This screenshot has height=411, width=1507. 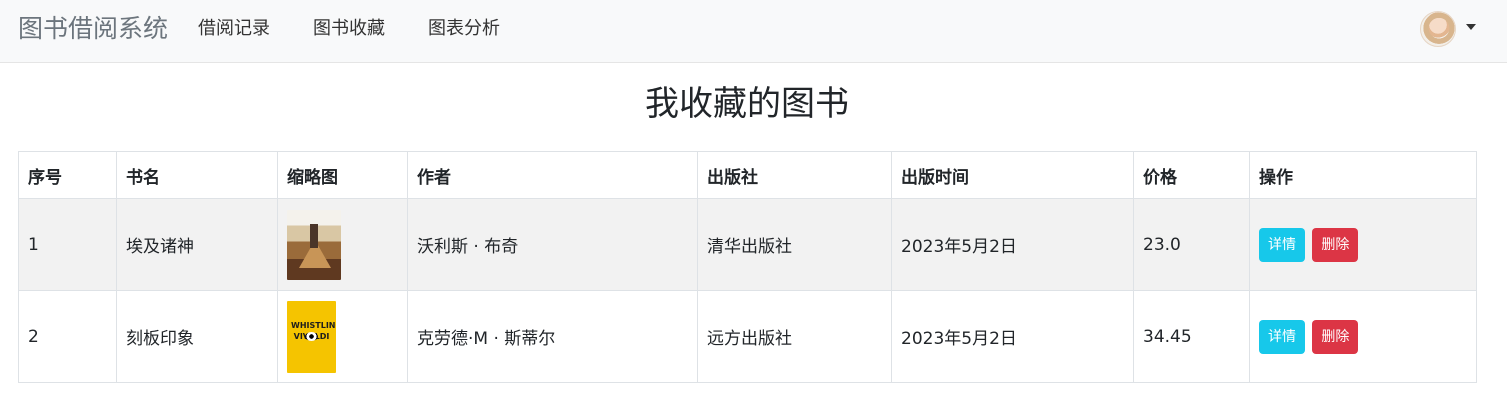 I want to click on book-price: 34.45, so click(x=1191, y=336).